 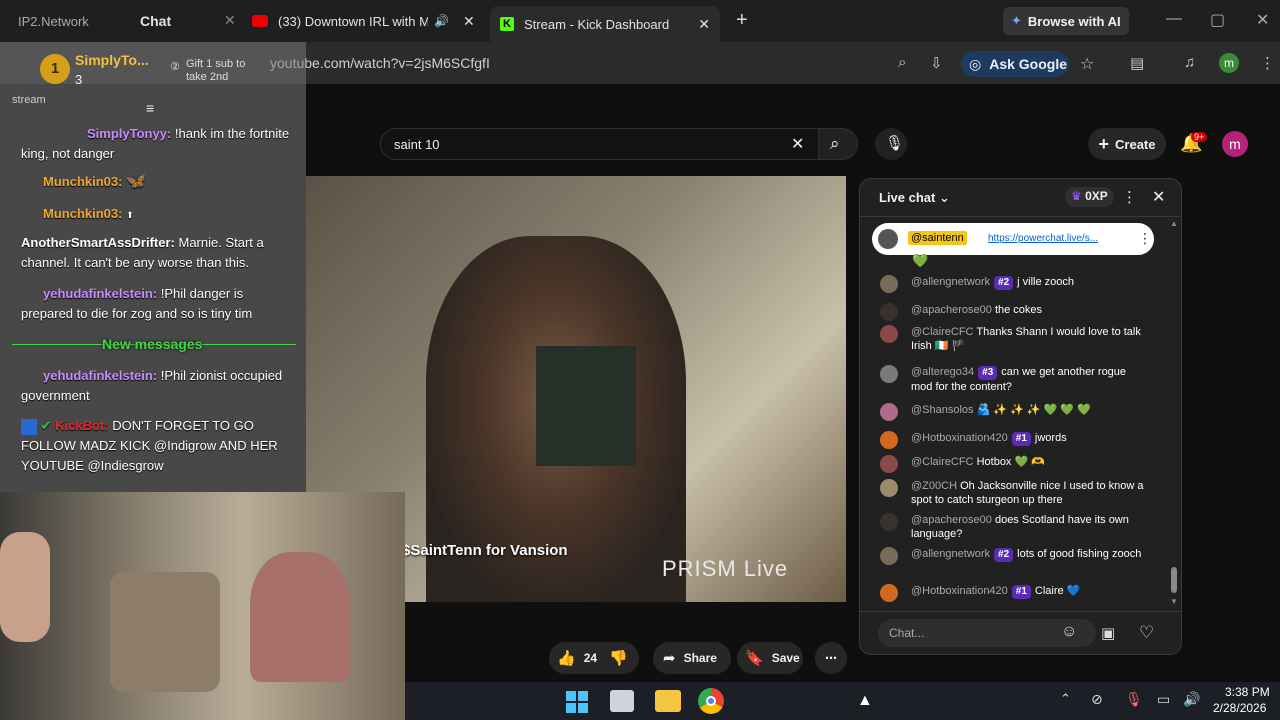 What do you see at coordinates (987, 633) in the screenshot?
I see `chat-input: Chat... ☺` at bounding box center [987, 633].